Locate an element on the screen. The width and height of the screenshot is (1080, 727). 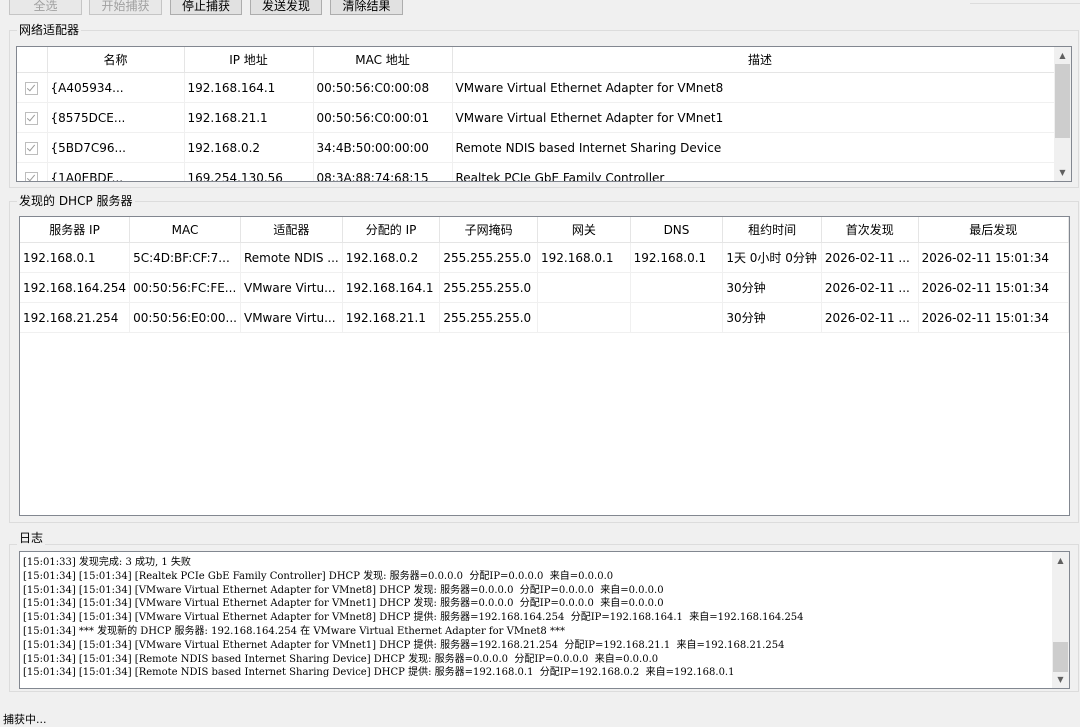
adapter-mac-cell: 00:50:56:C0:00:01 is located at coordinates (383, 117).